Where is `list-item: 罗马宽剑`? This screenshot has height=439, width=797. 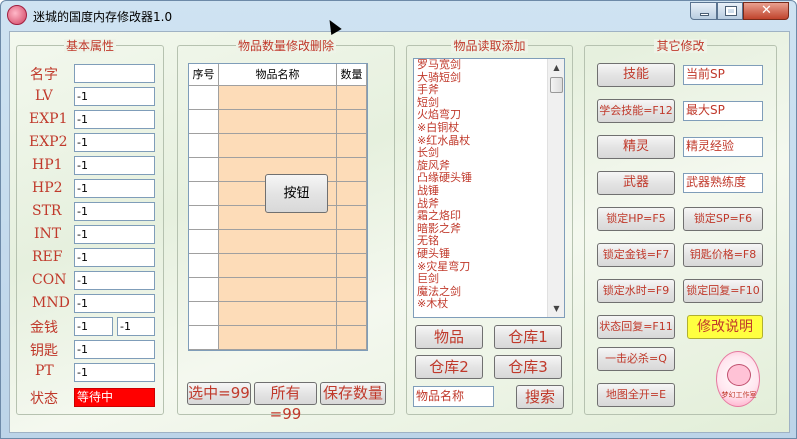 list-item: 罗马宽剑 is located at coordinates (482, 65).